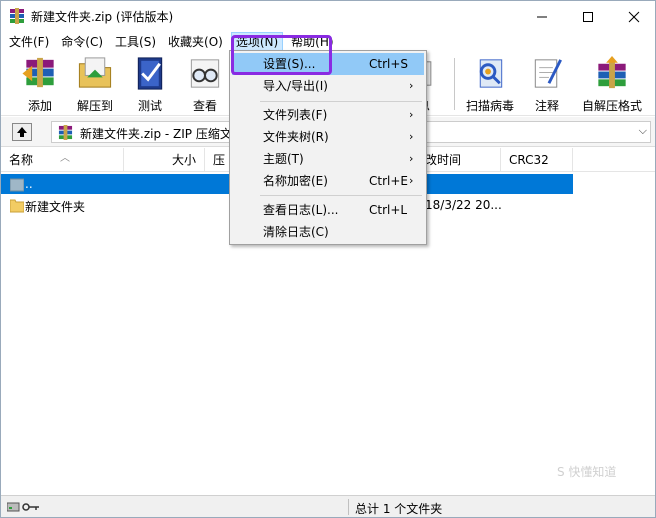  I want to click on sort-up-icon: ︿, so click(65, 158).